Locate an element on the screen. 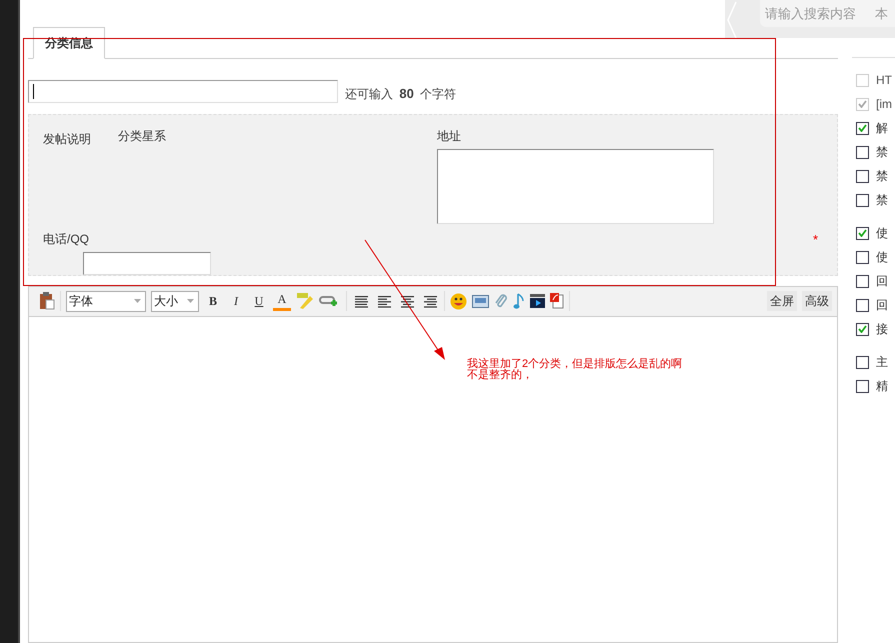 The height and width of the screenshot is (643, 895). remaining-count-text: 还可输入 80 个字符 is located at coordinates (400, 94).